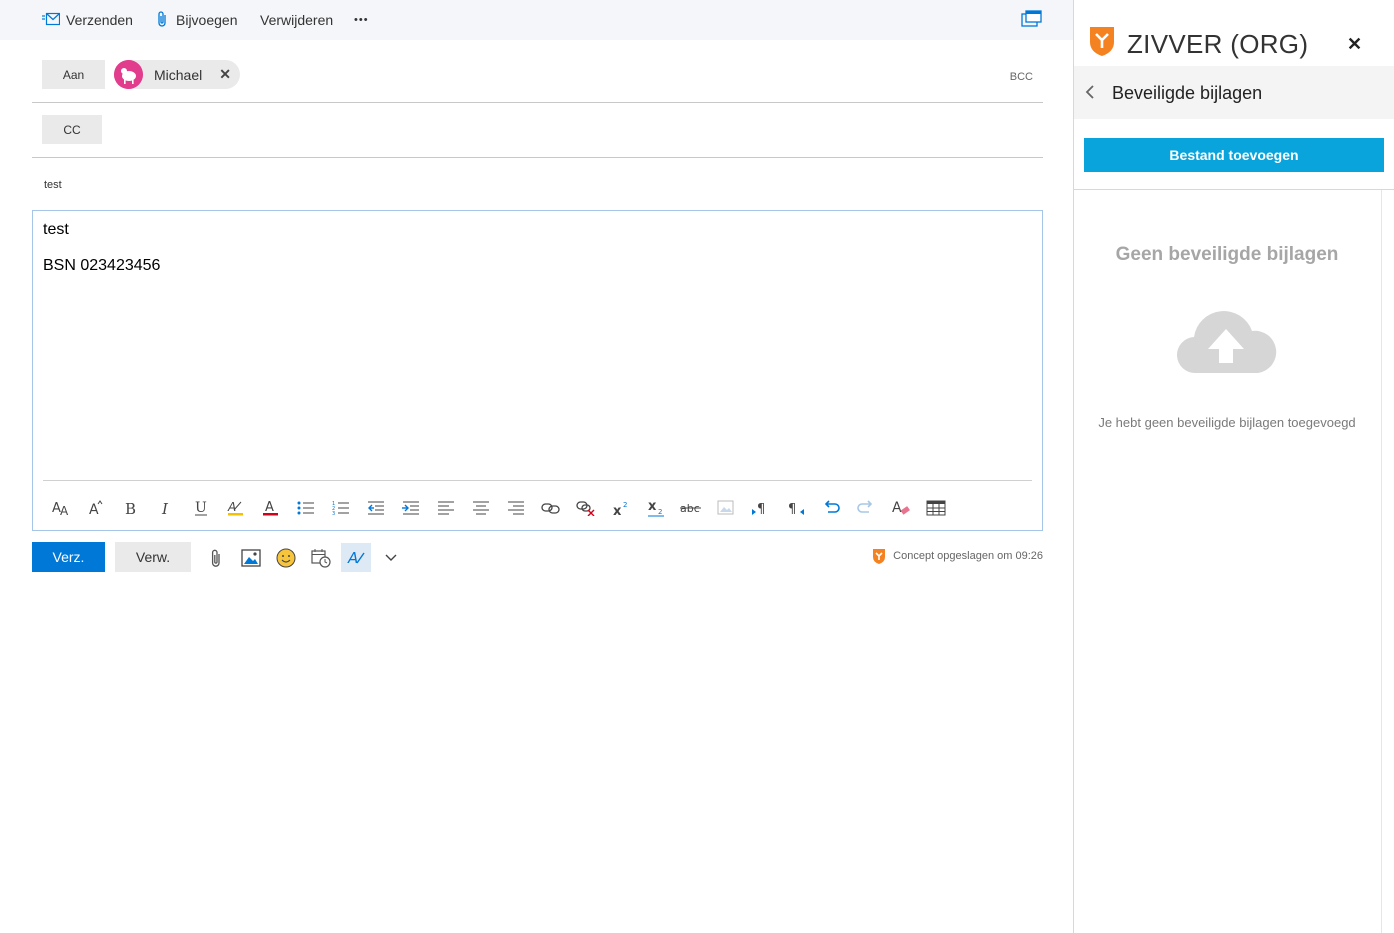 This screenshot has height=933, width=1394. I want to click on draft-status: Concept opgeslagen om 09:26, so click(968, 556).